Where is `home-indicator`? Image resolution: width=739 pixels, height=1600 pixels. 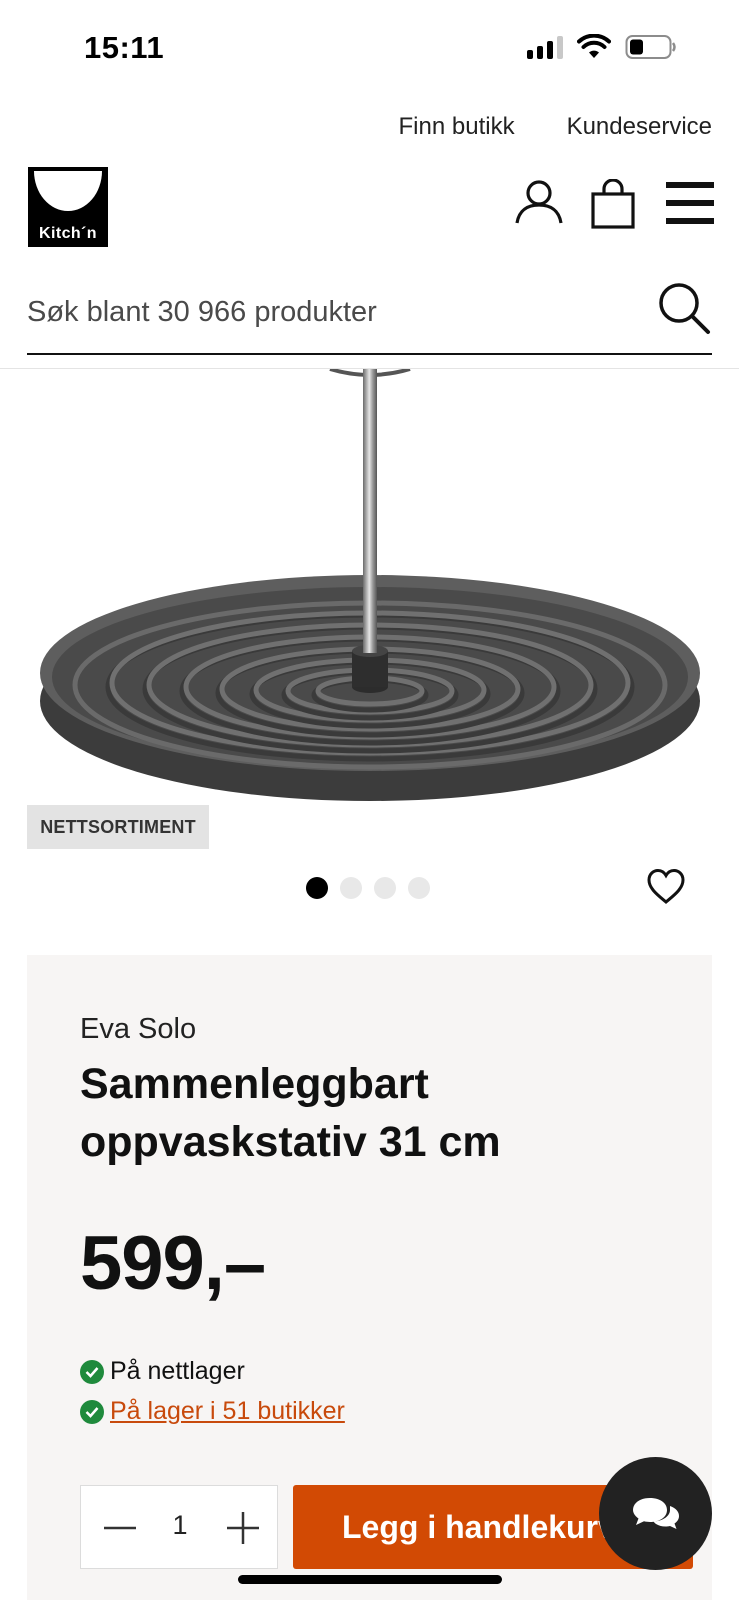 home-indicator is located at coordinates (370, 1579).